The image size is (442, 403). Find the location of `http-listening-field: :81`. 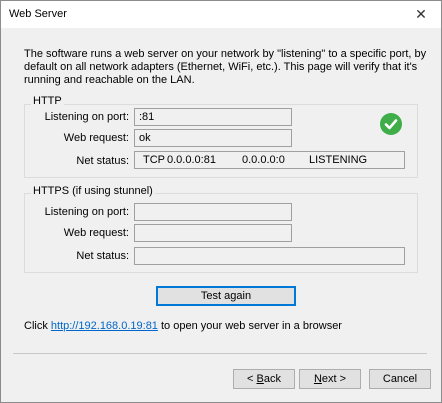

http-listening-field: :81 is located at coordinates (213, 117).